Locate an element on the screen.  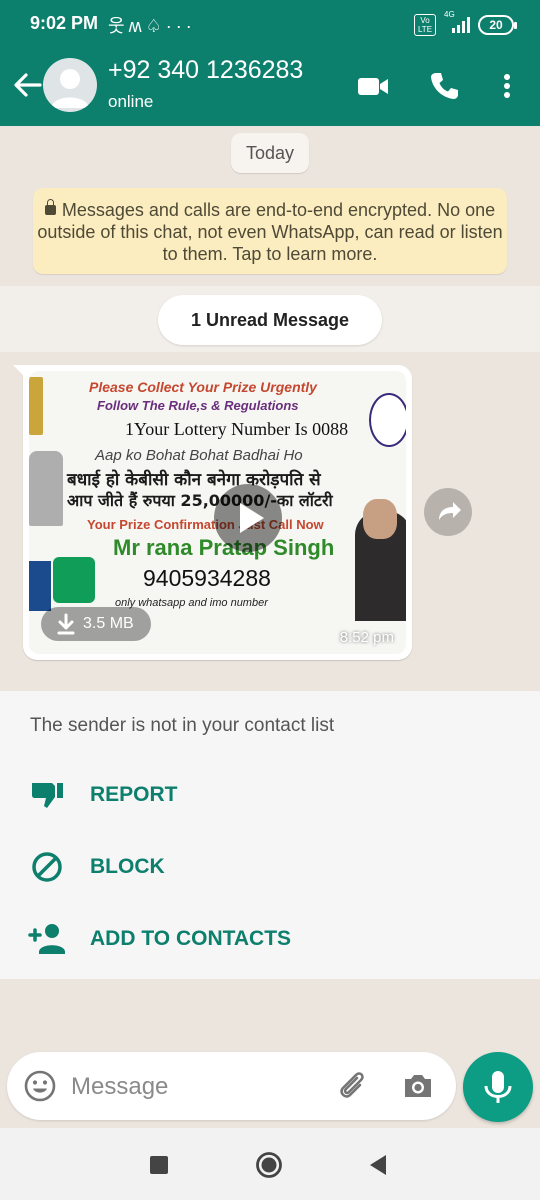
volte-icon: Vo LTE is located at coordinates (425, 25).